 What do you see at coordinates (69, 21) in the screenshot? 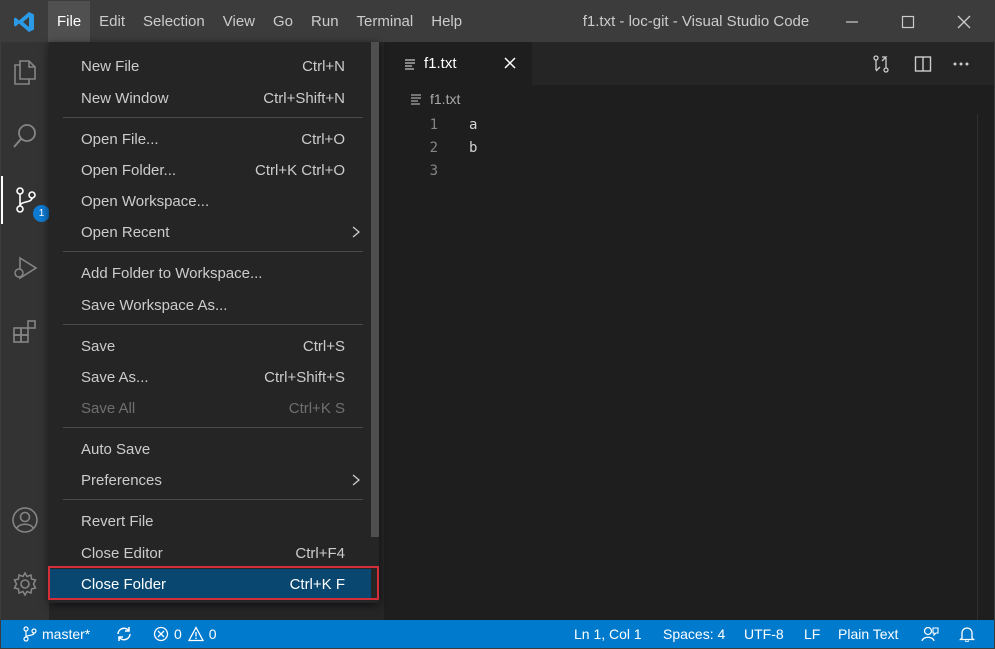
I see `menu-file: File` at bounding box center [69, 21].